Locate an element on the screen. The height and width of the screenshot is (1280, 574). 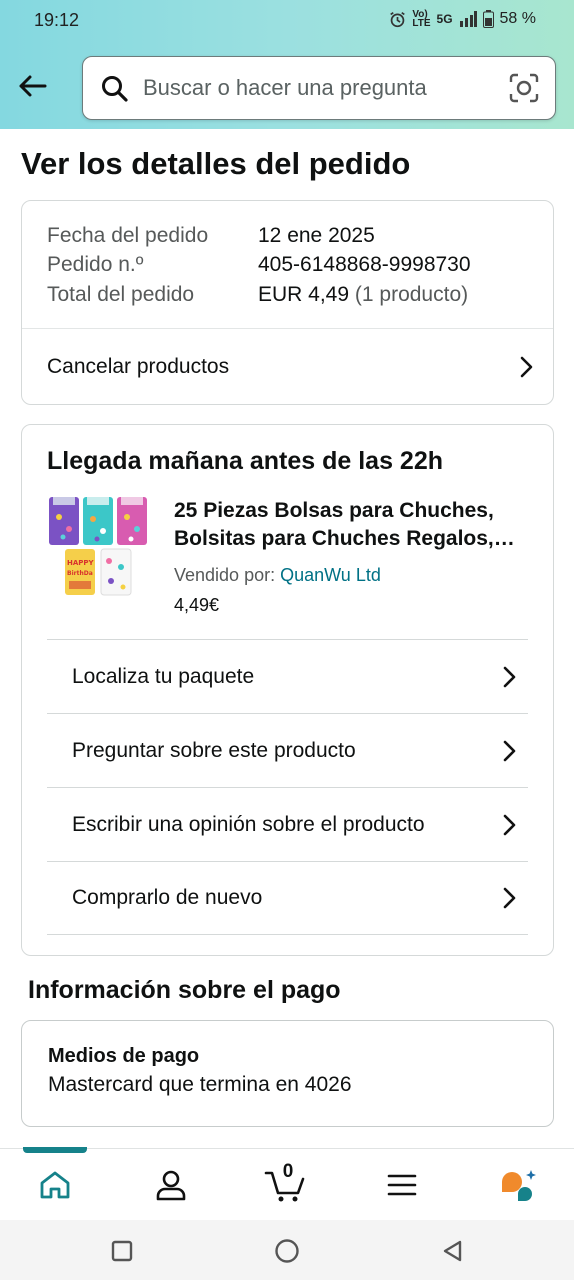
header: 19:12 Vo) LTE 5G 58 % is located at coordinates (287, 64).